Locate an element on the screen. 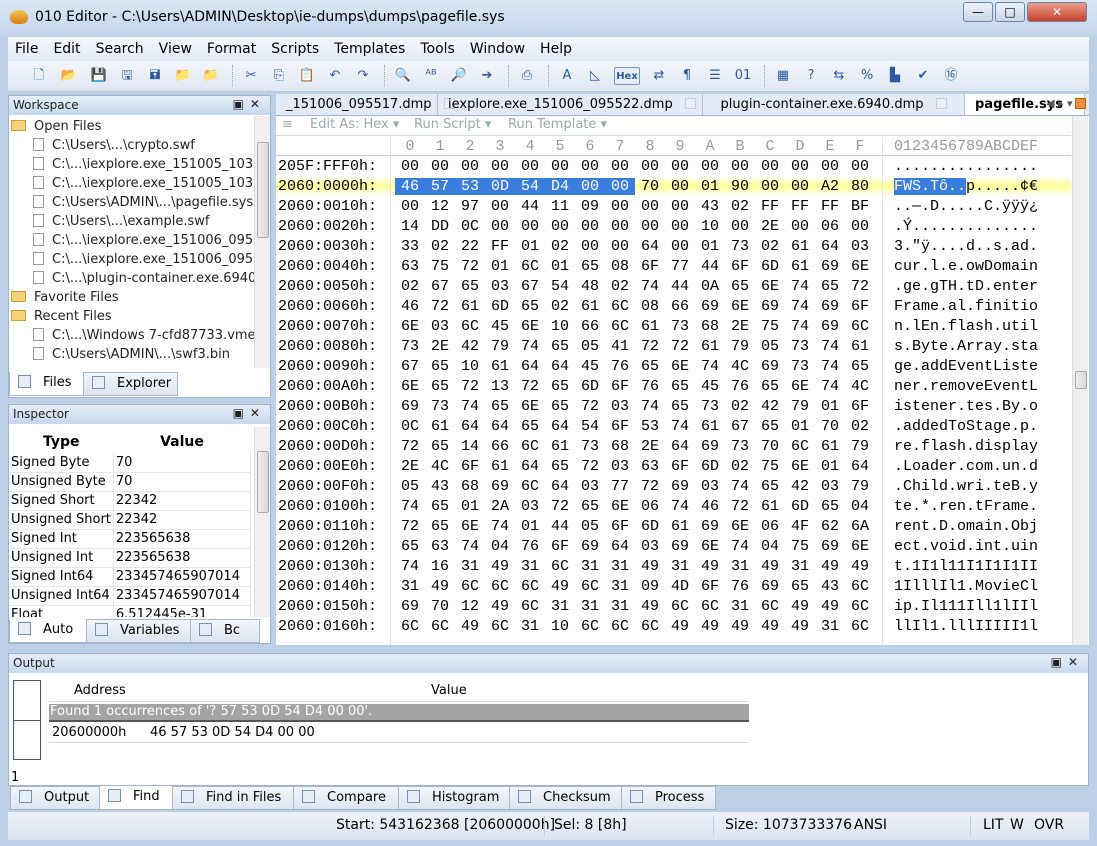 This screenshot has height=846, width=1097. hex-byte: 05 is located at coordinates (590, 526).